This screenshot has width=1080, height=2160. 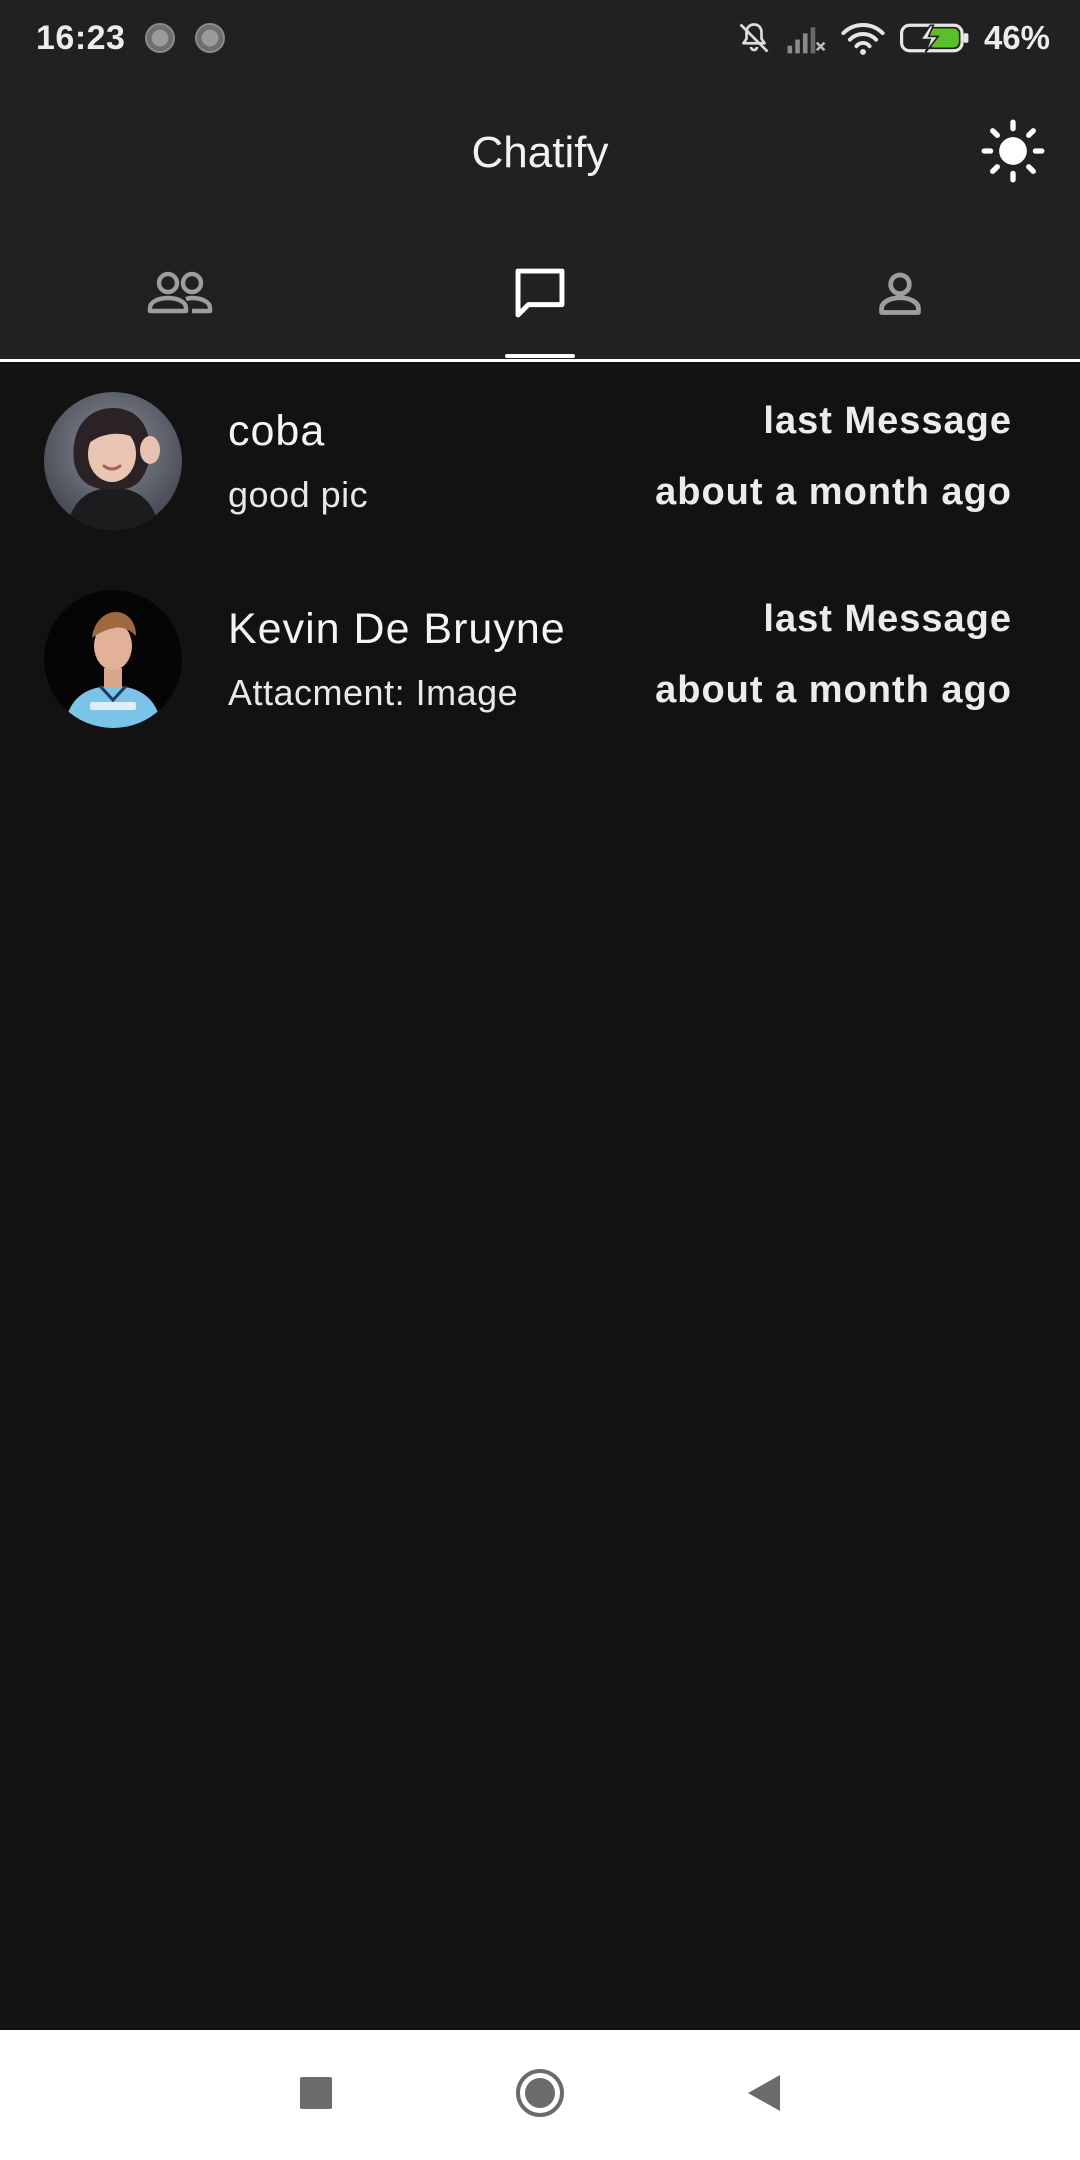 I want to click on battery-charging-icon, so click(x=934, y=38).